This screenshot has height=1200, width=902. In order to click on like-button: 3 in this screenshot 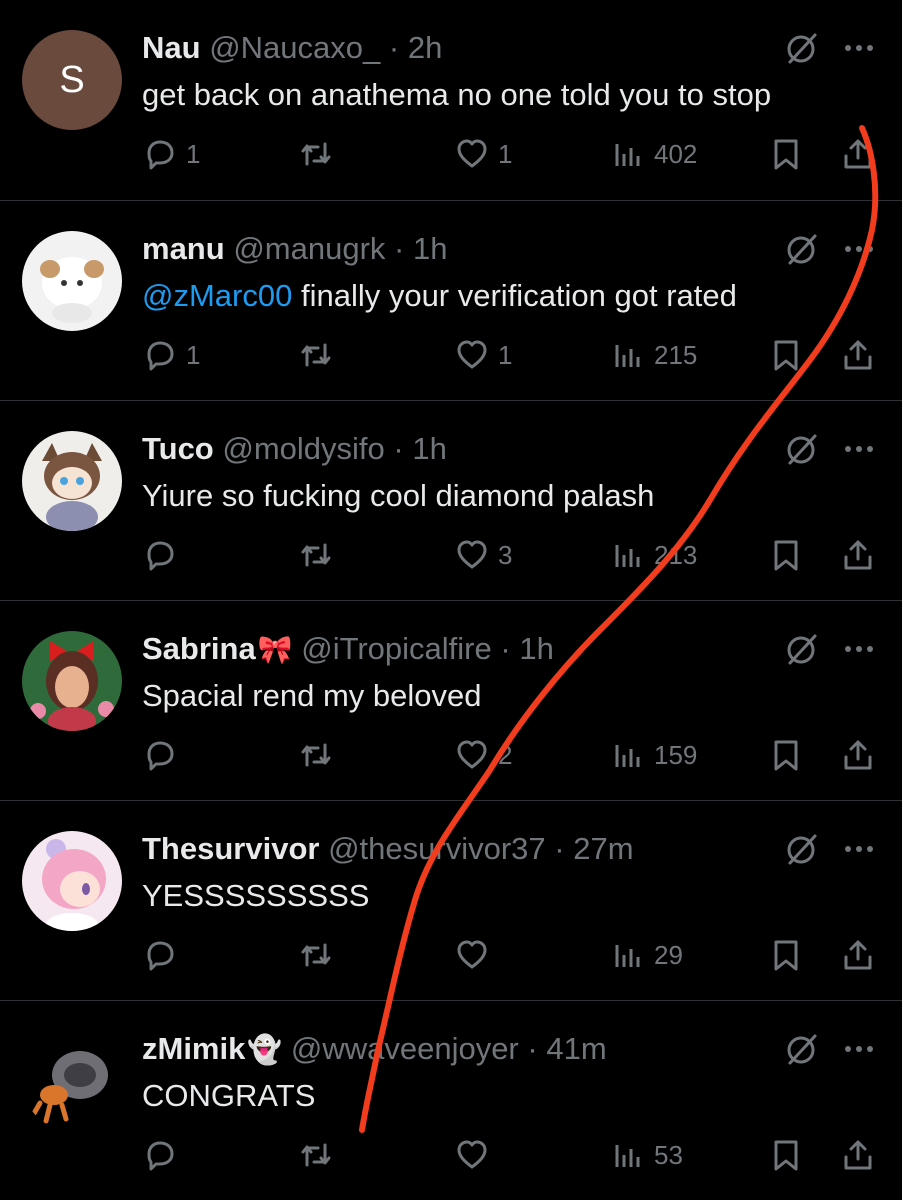, I will do `click(483, 555)`.